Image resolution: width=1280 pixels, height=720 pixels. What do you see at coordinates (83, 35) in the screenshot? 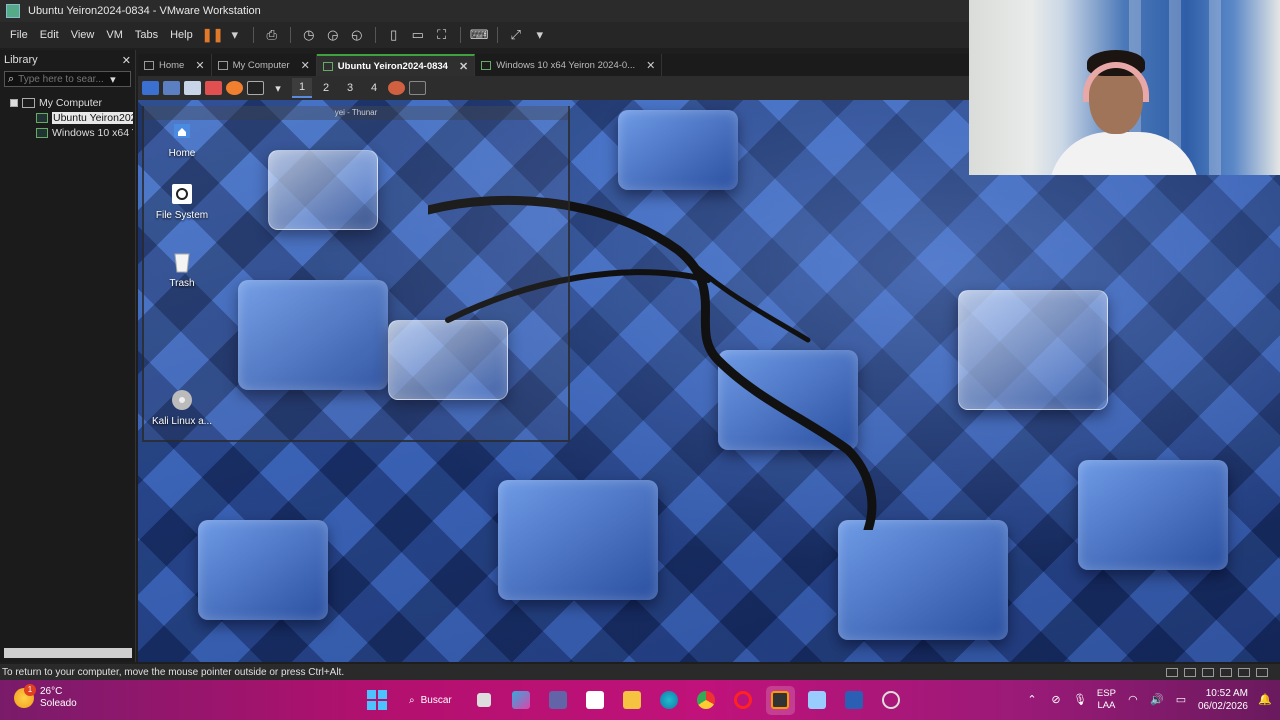
I see `menu-view: View` at bounding box center [83, 35].